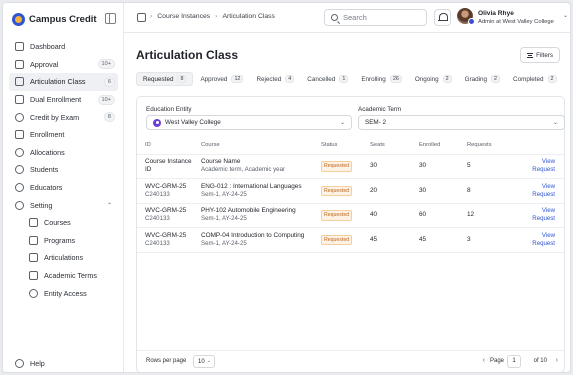  Describe the element at coordinates (214, 79) in the screenshot. I see `tab-label: Approved` at that location.